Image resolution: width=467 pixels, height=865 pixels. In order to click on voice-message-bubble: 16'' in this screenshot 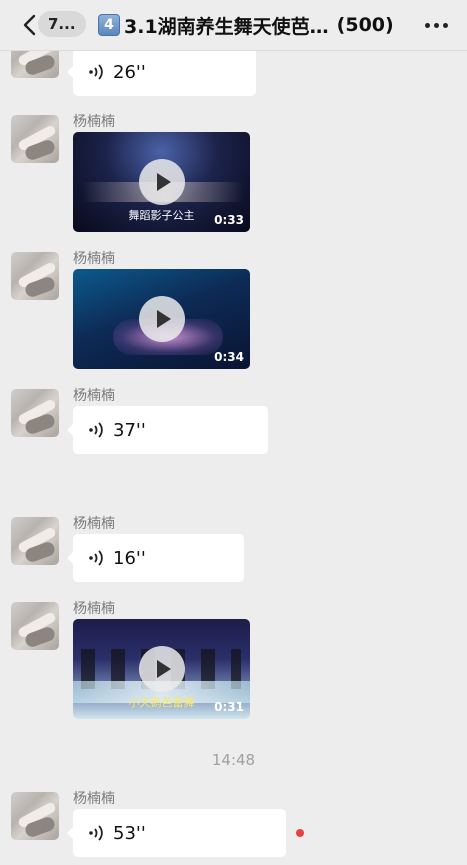, I will do `click(155, 558)`.